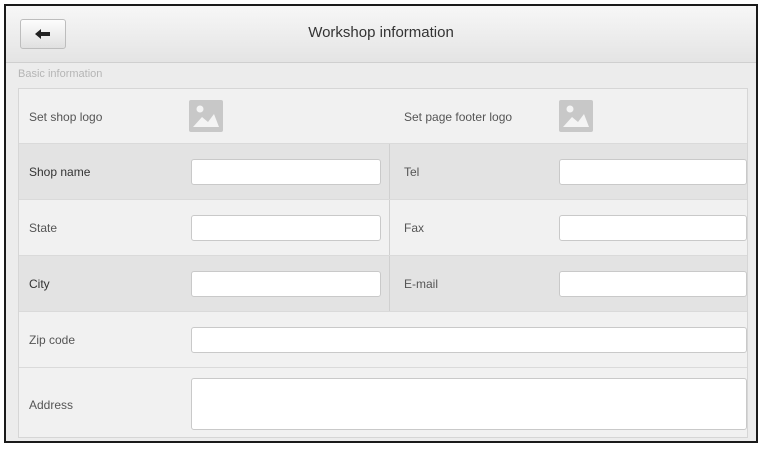 The image size is (764, 449). I want to click on zip-label: Zip code, so click(52, 340).